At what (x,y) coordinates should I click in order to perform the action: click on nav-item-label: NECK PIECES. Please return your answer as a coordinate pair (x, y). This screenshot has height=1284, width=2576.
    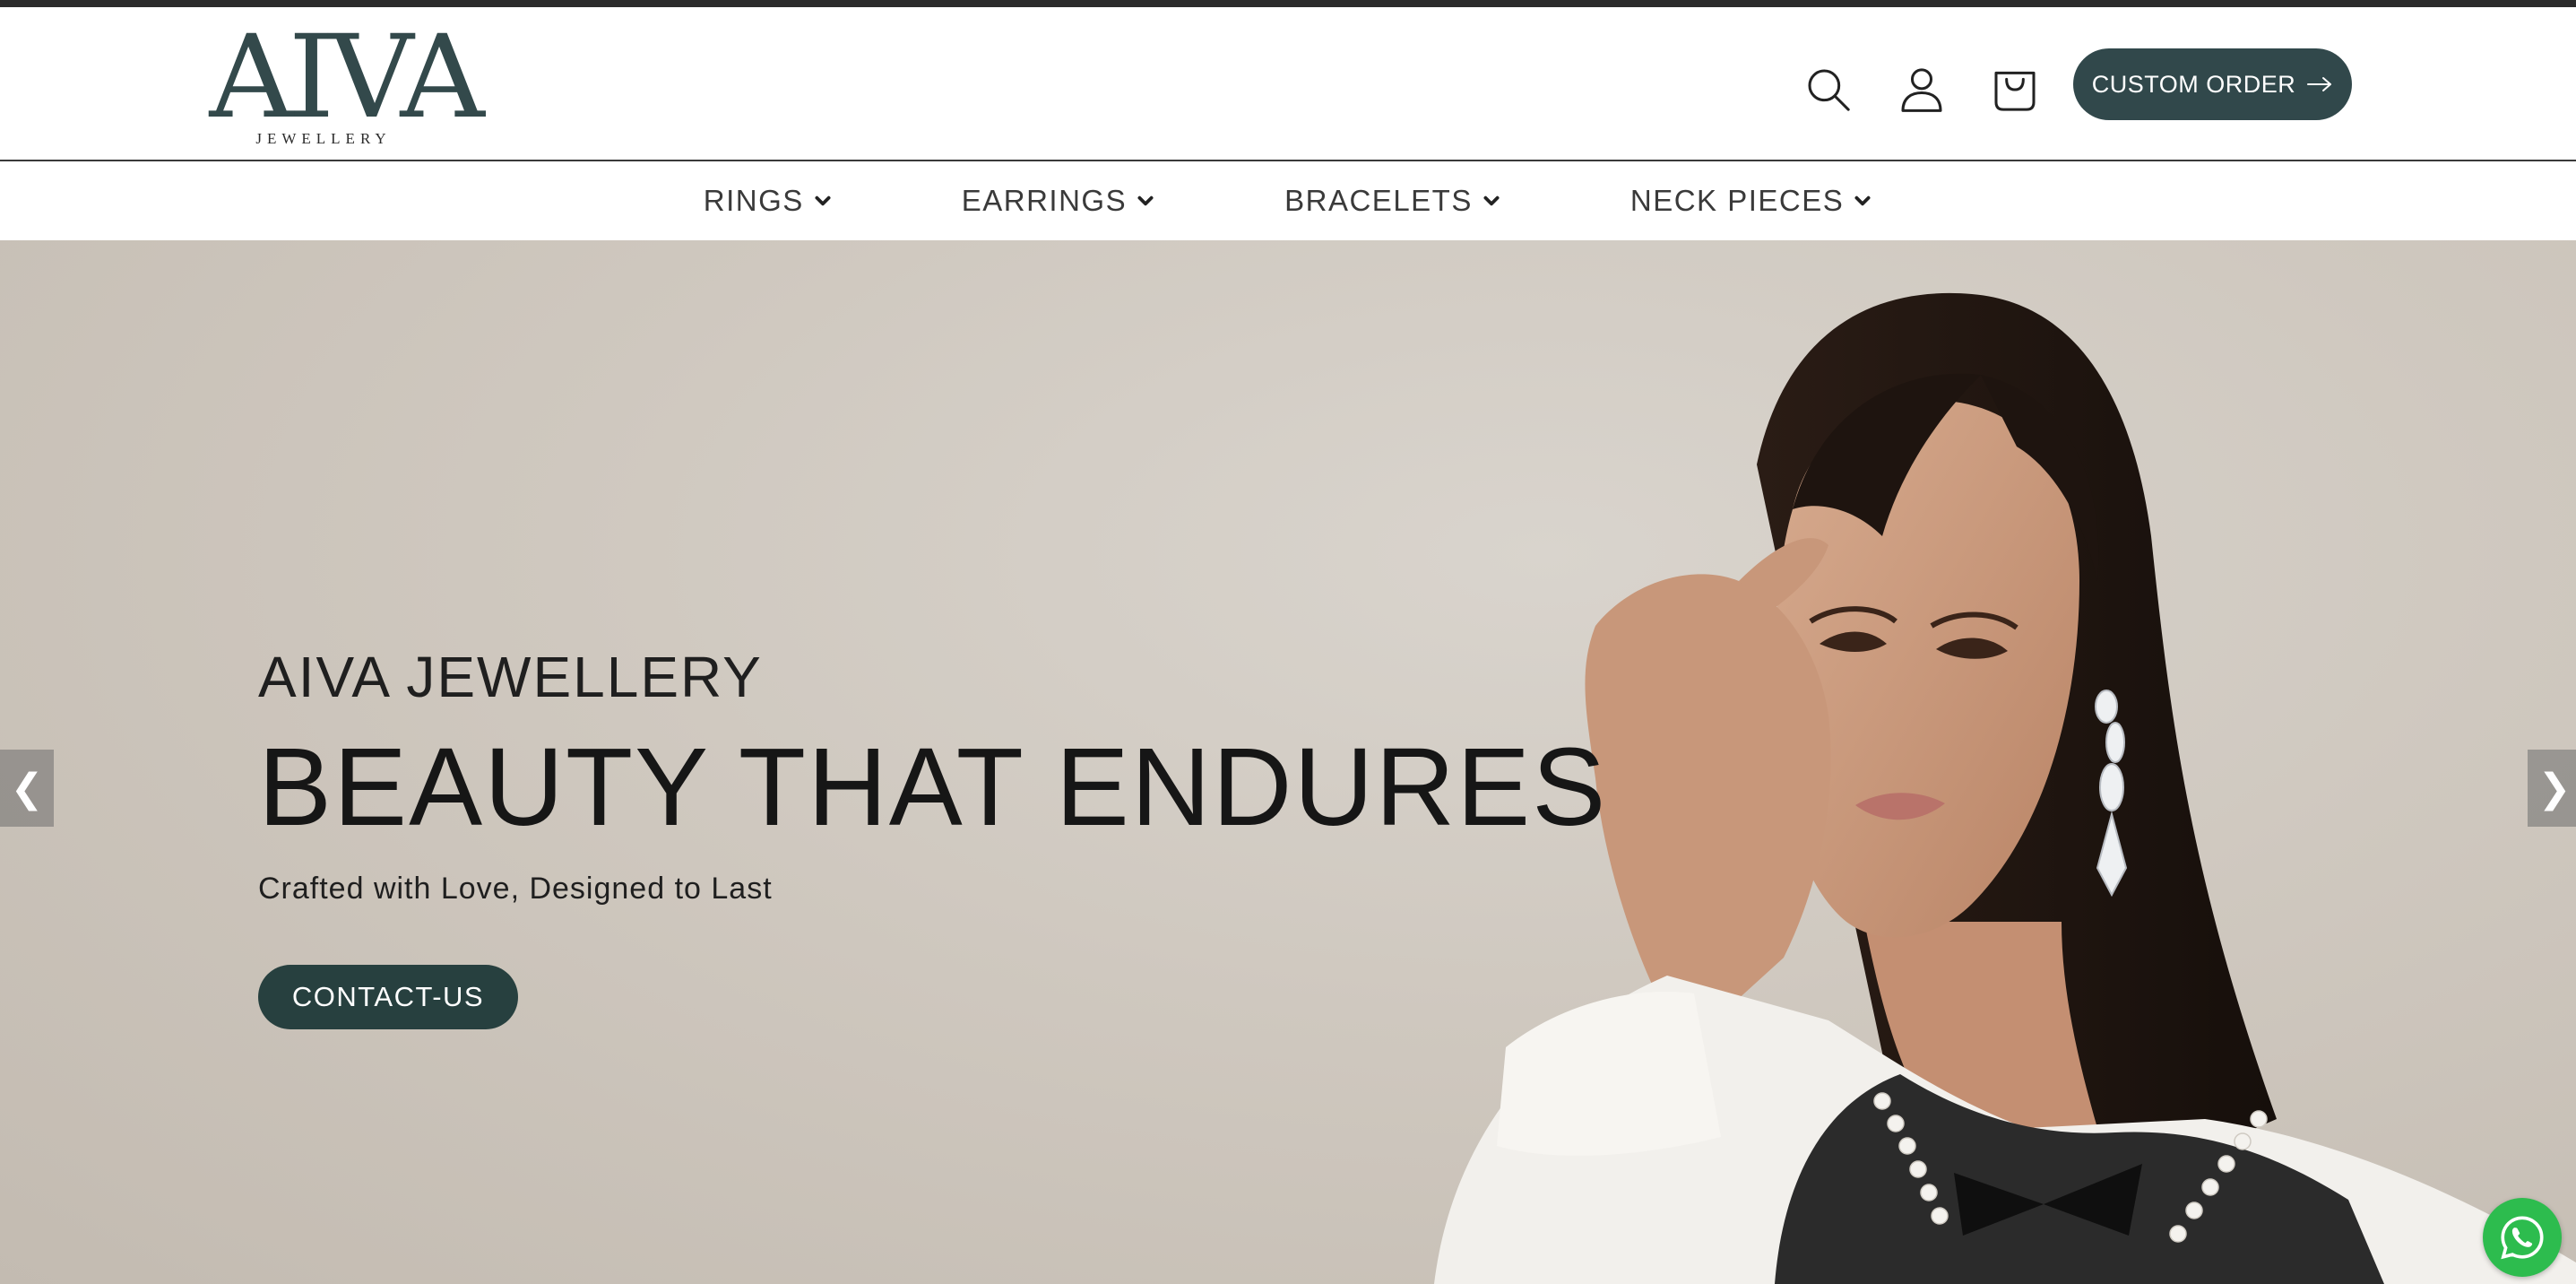
    Looking at the image, I should click on (1737, 200).